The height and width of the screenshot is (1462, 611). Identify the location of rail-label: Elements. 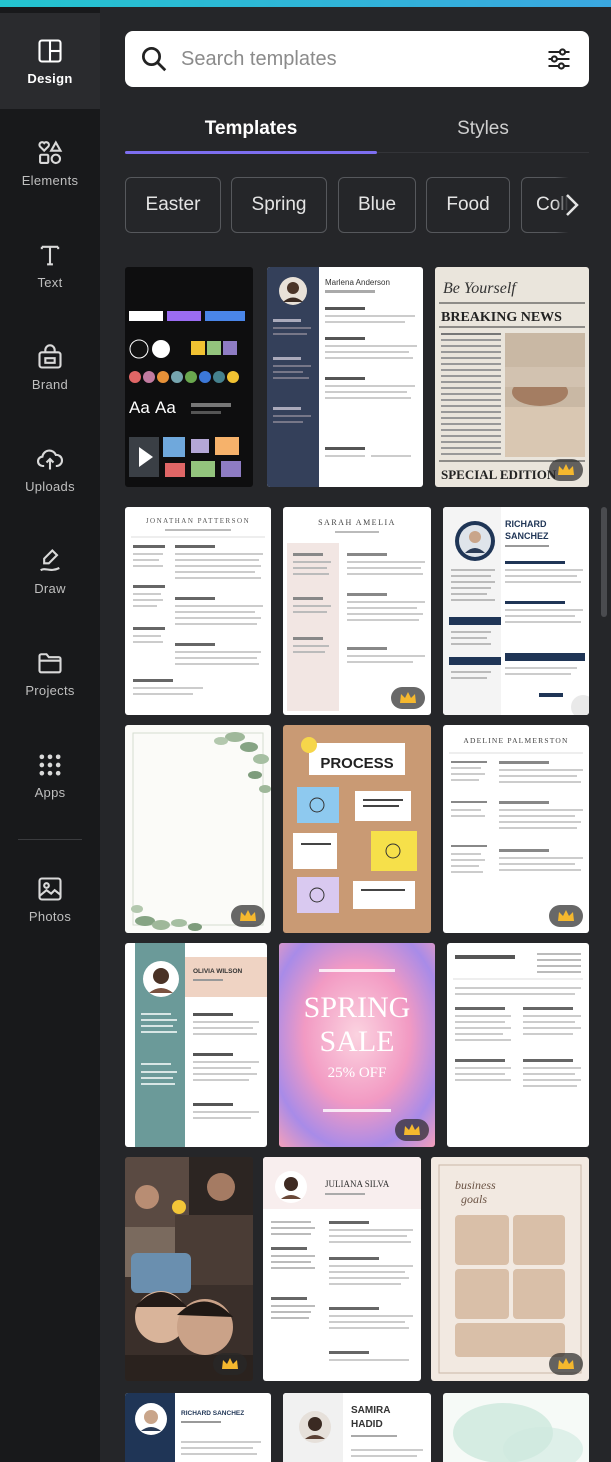
(50, 180).